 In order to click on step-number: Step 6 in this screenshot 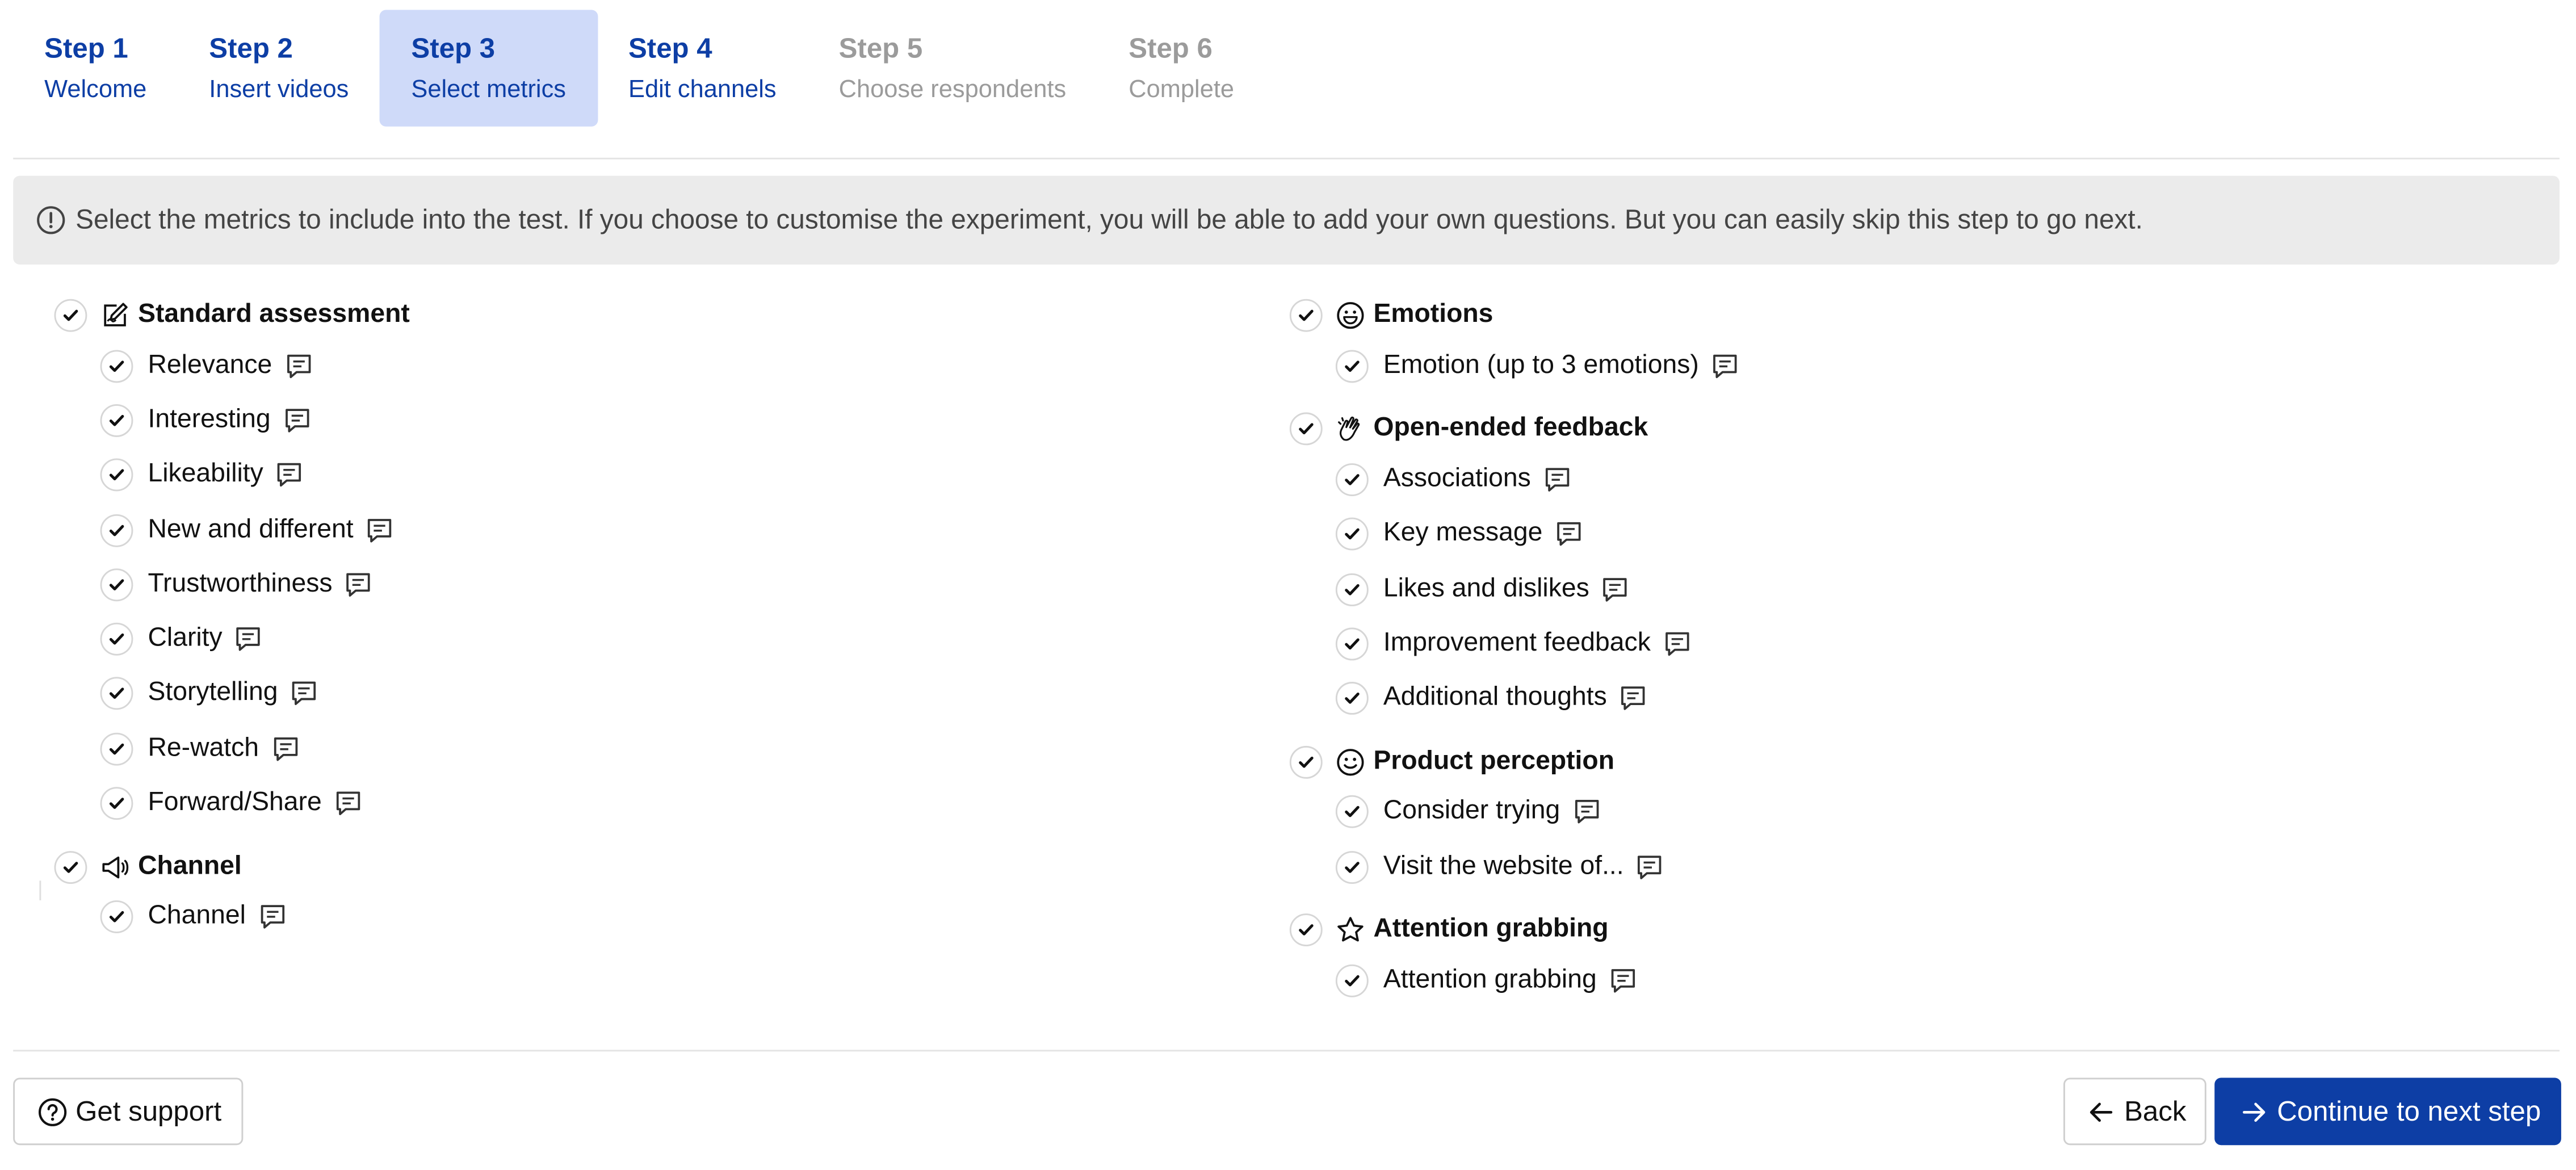, I will do `click(1171, 48)`.